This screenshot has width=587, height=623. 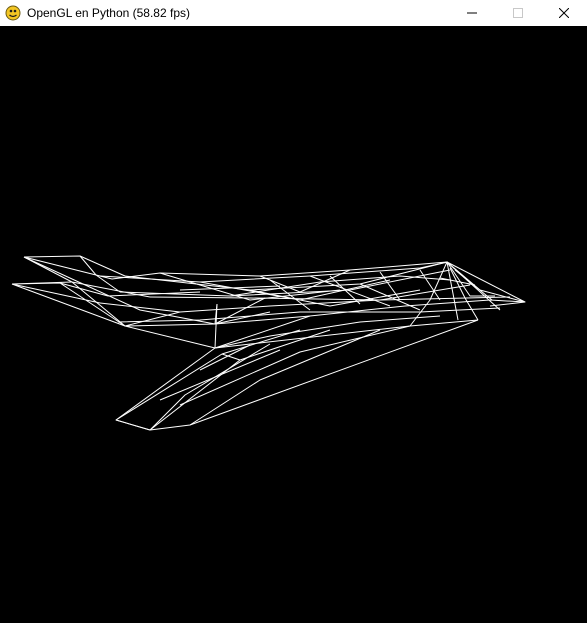 What do you see at coordinates (108, 13) in the screenshot?
I see `window-title: OpenGL en Python (58.82 fps)` at bounding box center [108, 13].